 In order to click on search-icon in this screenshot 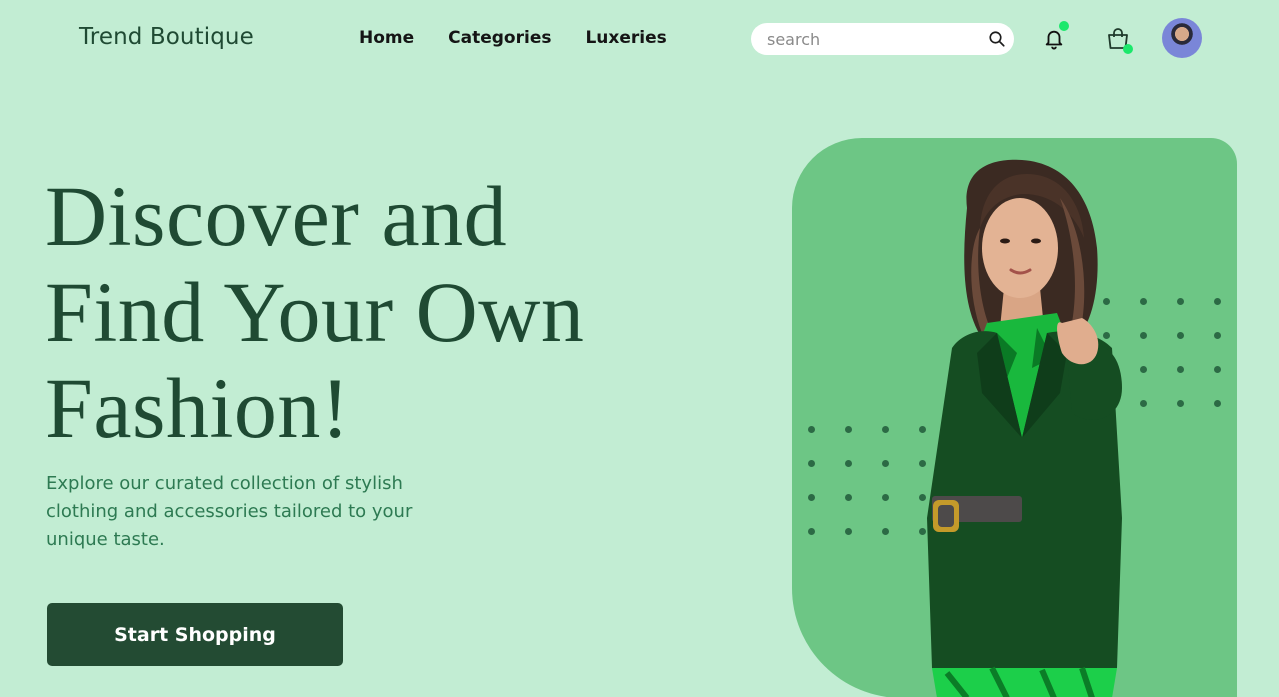, I will do `click(997, 39)`.